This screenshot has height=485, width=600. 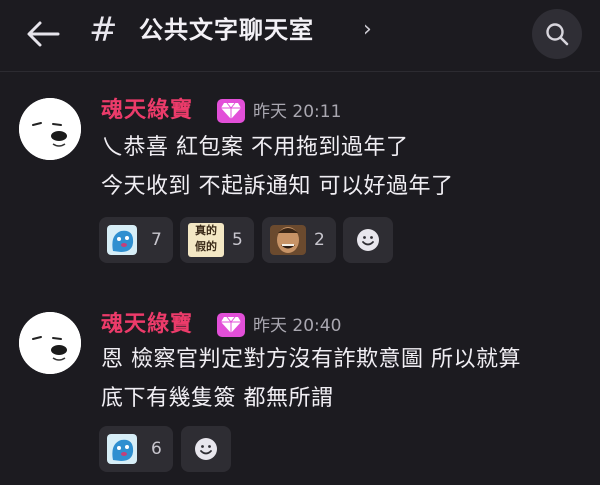 I want to click on reaction-chip: 6, so click(x=136, y=449).